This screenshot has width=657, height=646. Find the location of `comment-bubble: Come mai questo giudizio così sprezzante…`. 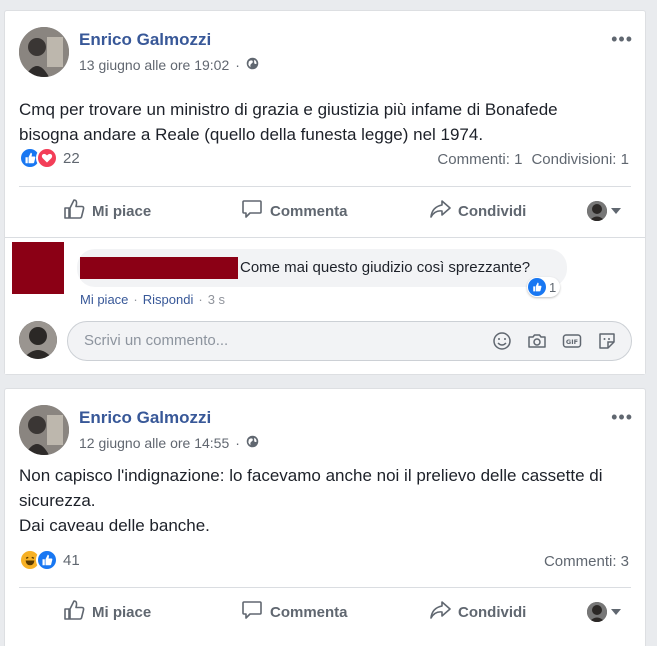

comment-bubble: Come mai questo giudizio così sprezzante… is located at coordinates (322, 268).